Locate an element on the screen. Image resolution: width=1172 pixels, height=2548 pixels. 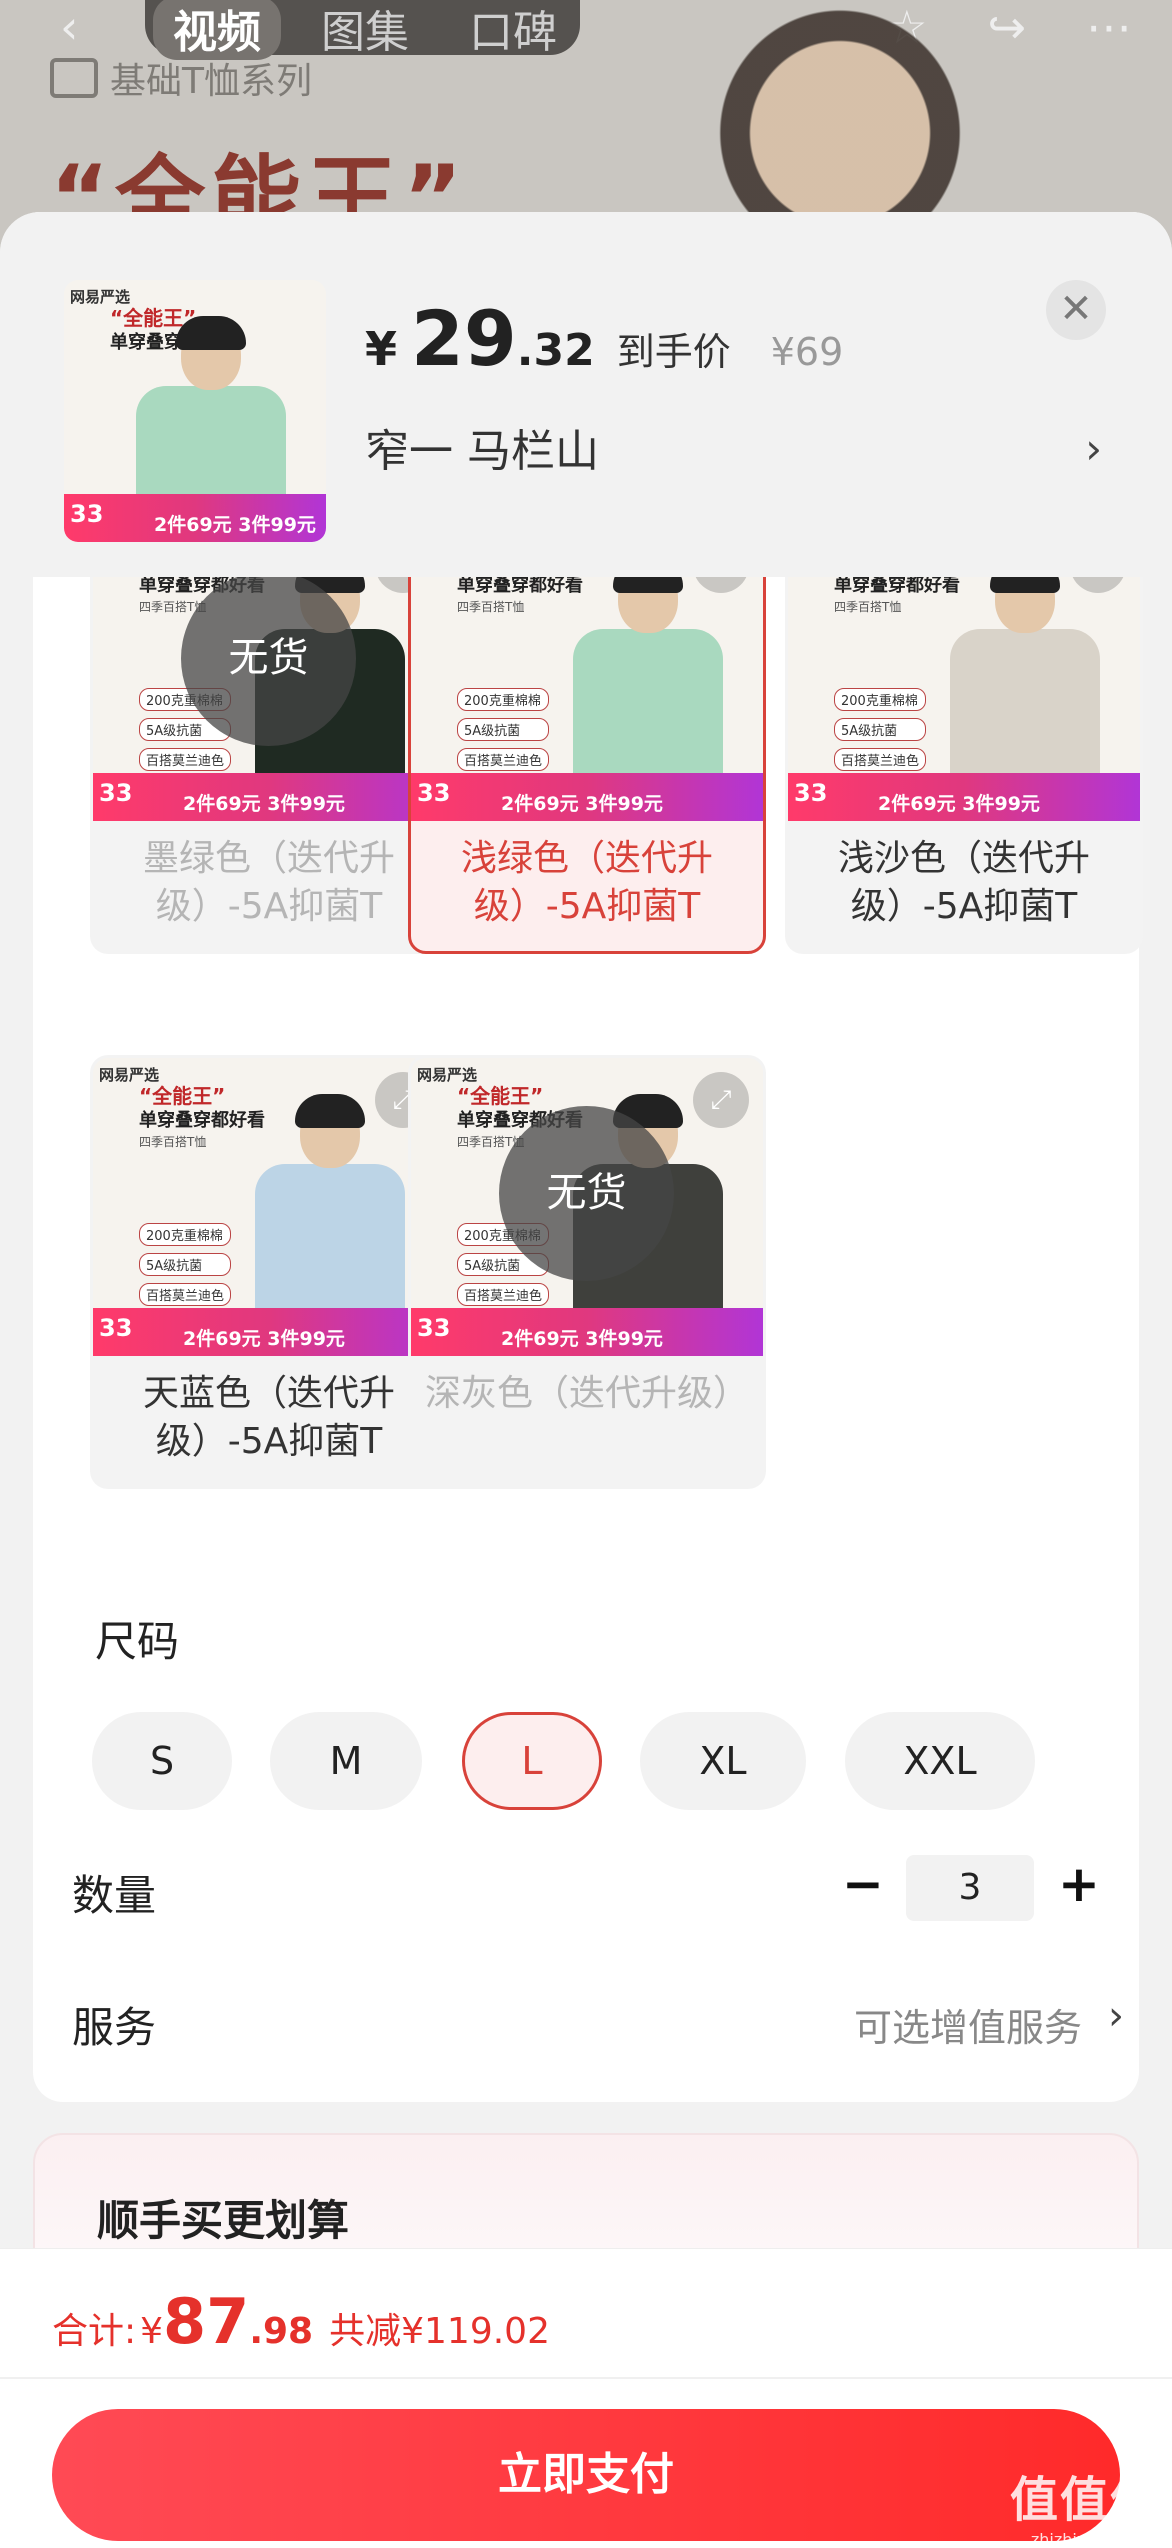
size-option-s: S is located at coordinates (162, 1761).